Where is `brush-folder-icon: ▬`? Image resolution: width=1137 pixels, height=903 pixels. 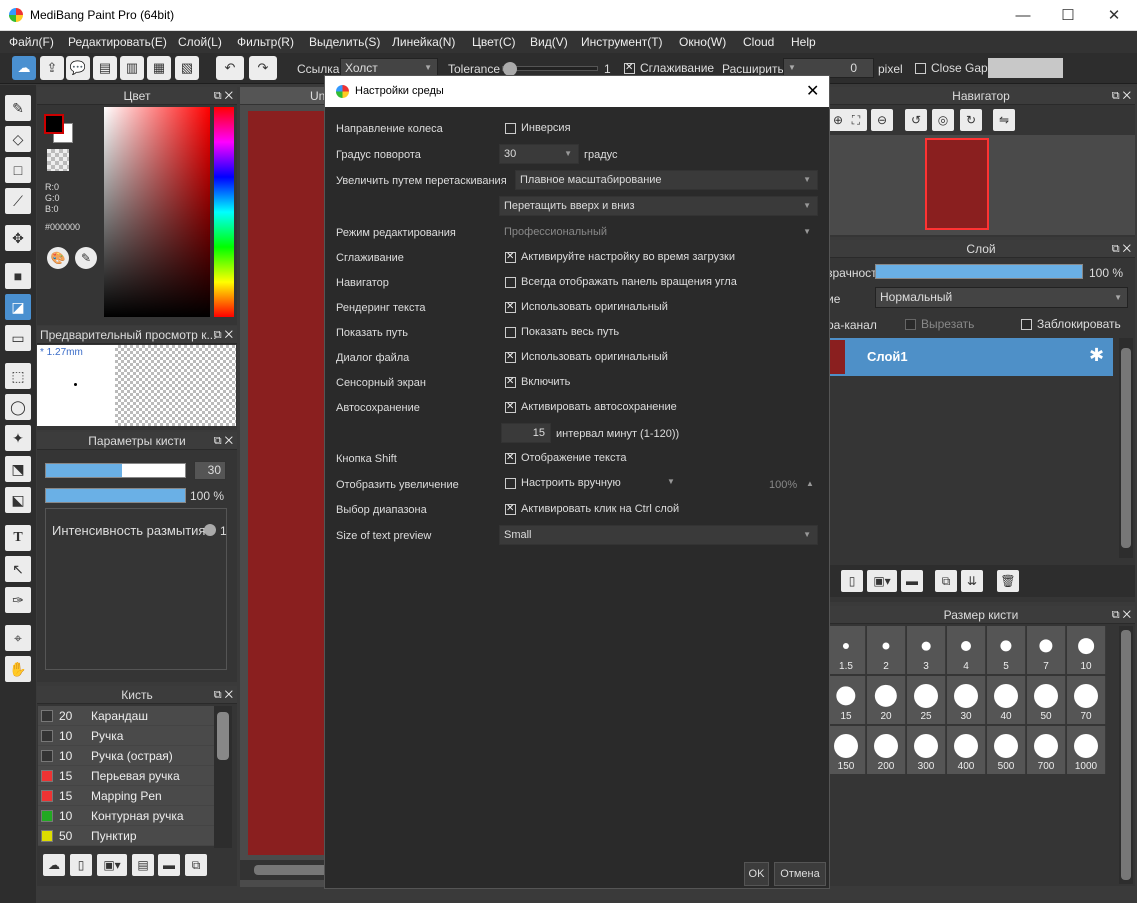
brush-folder-icon: ▬ is located at coordinates (169, 865).